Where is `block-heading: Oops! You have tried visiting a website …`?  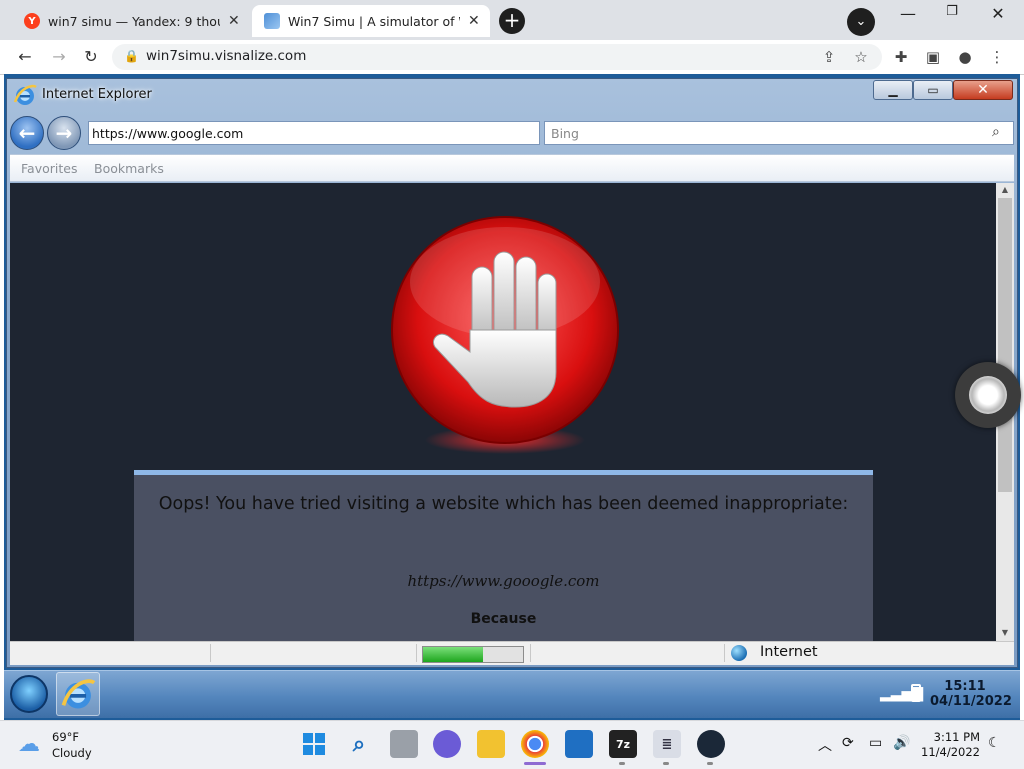 block-heading: Oops! You have tried visiting a website … is located at coordinates (503, 504).